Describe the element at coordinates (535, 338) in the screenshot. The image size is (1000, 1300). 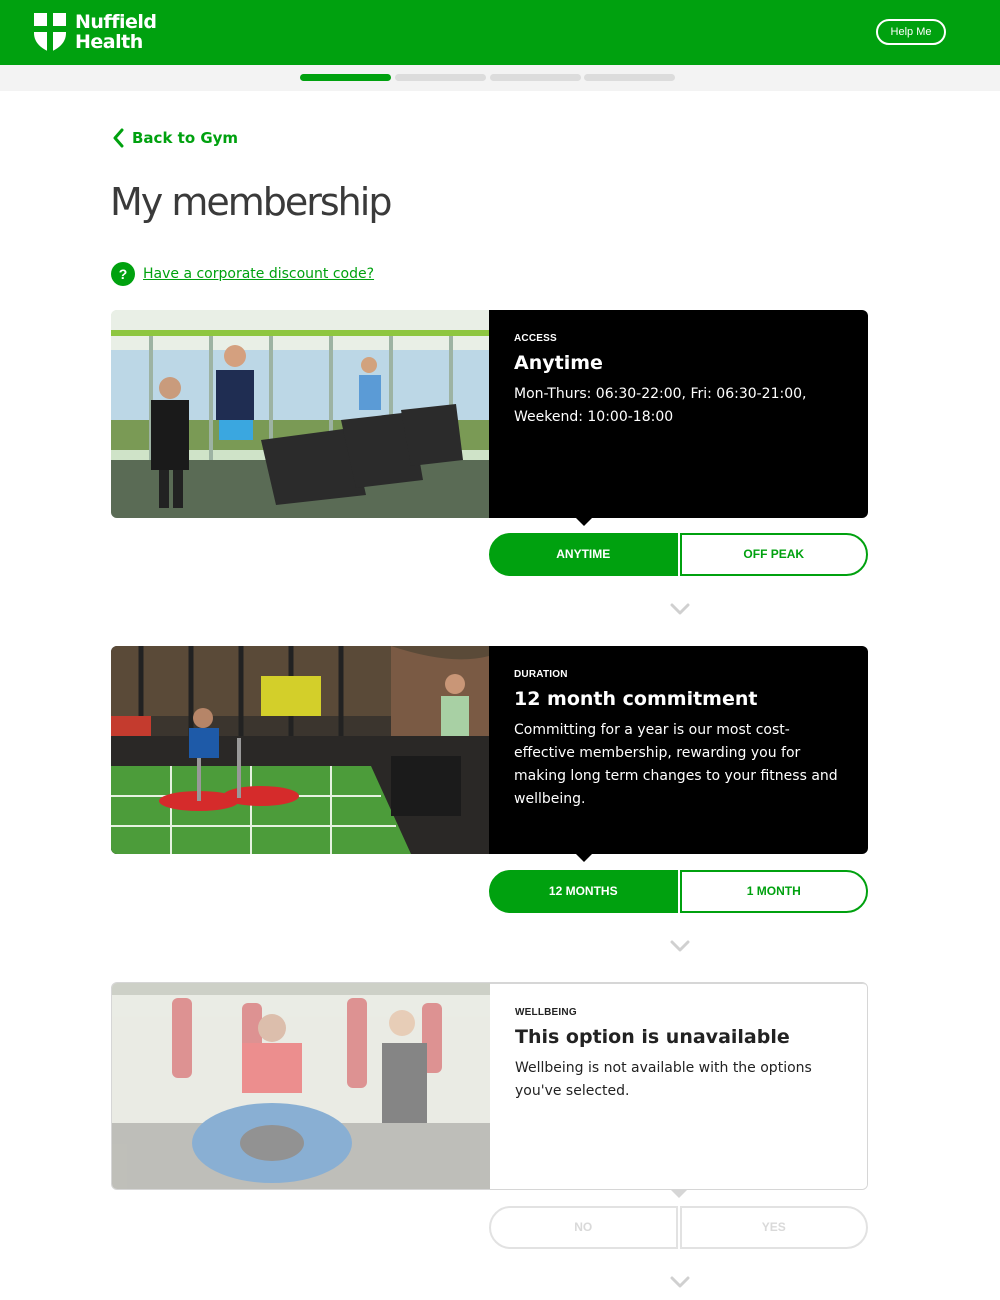
I see `section-eyebrow: ACCESS` at that location.